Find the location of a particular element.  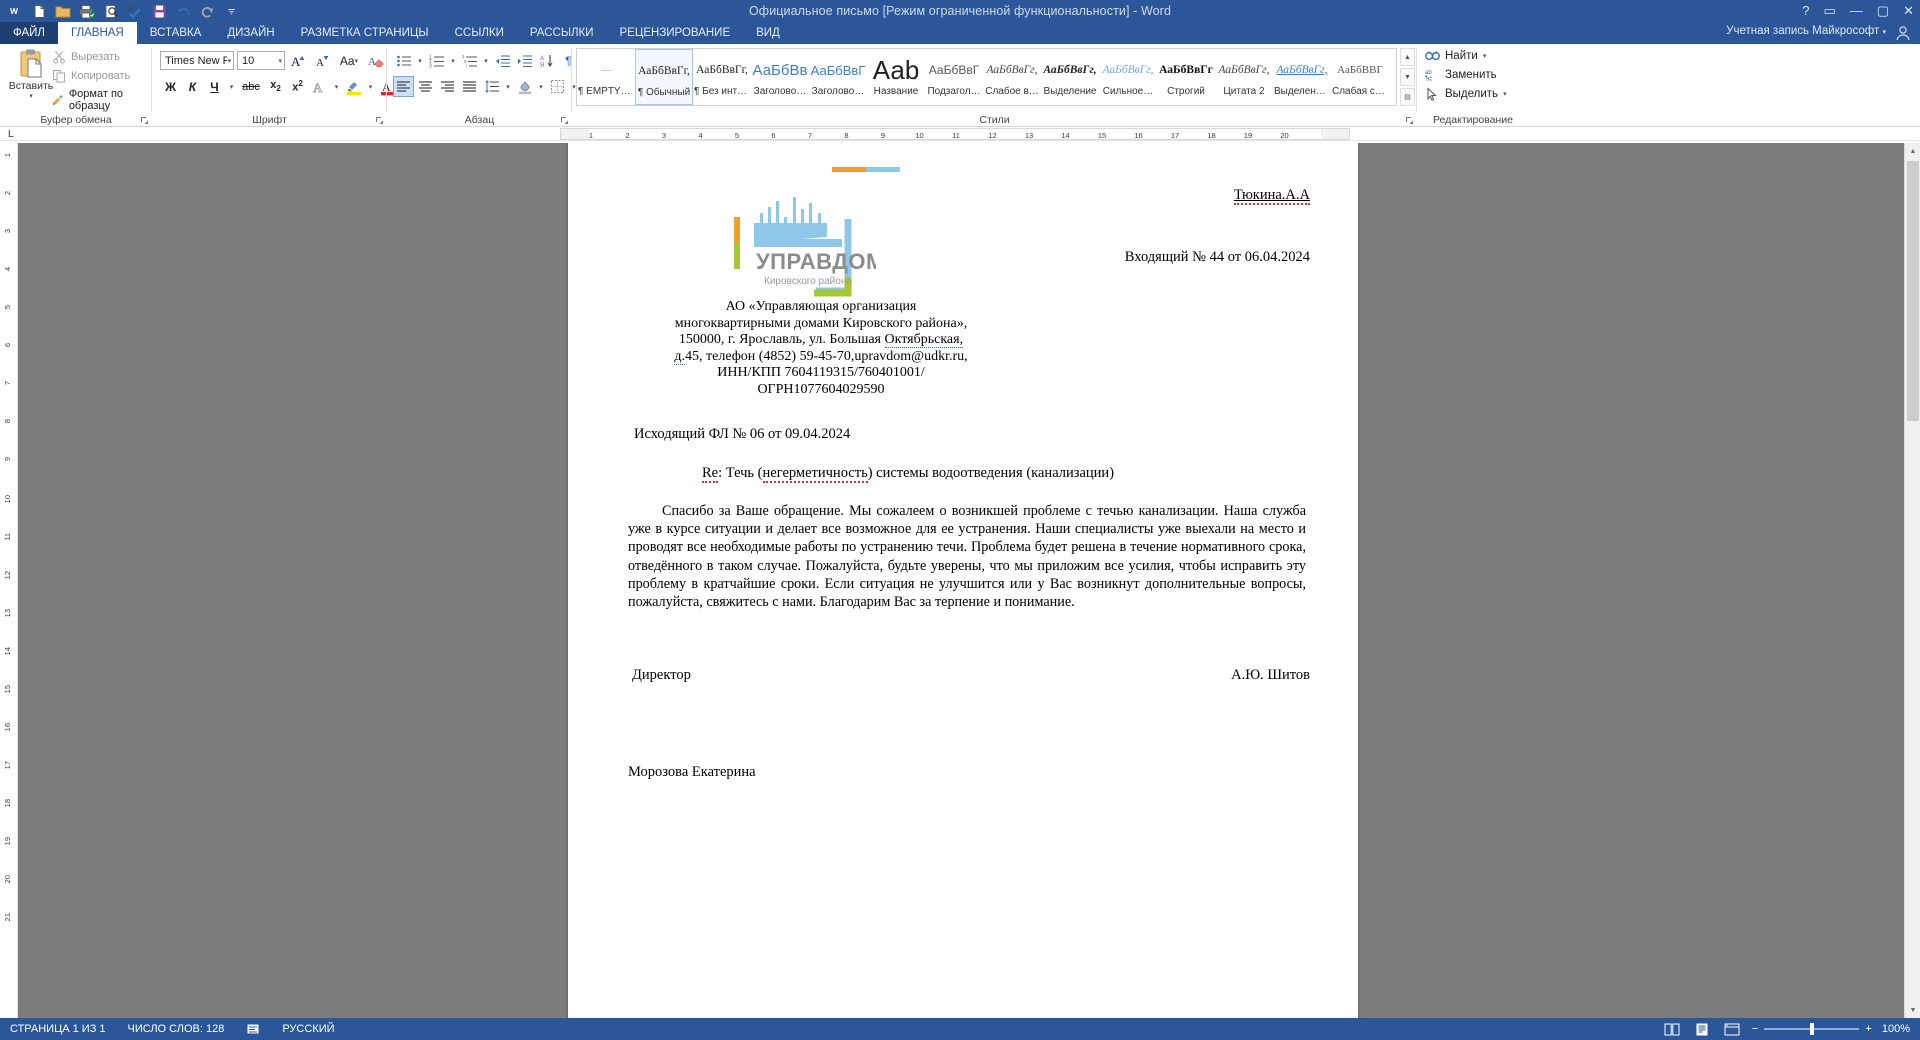

print-preview-icon is located at coordinates (111, 11).